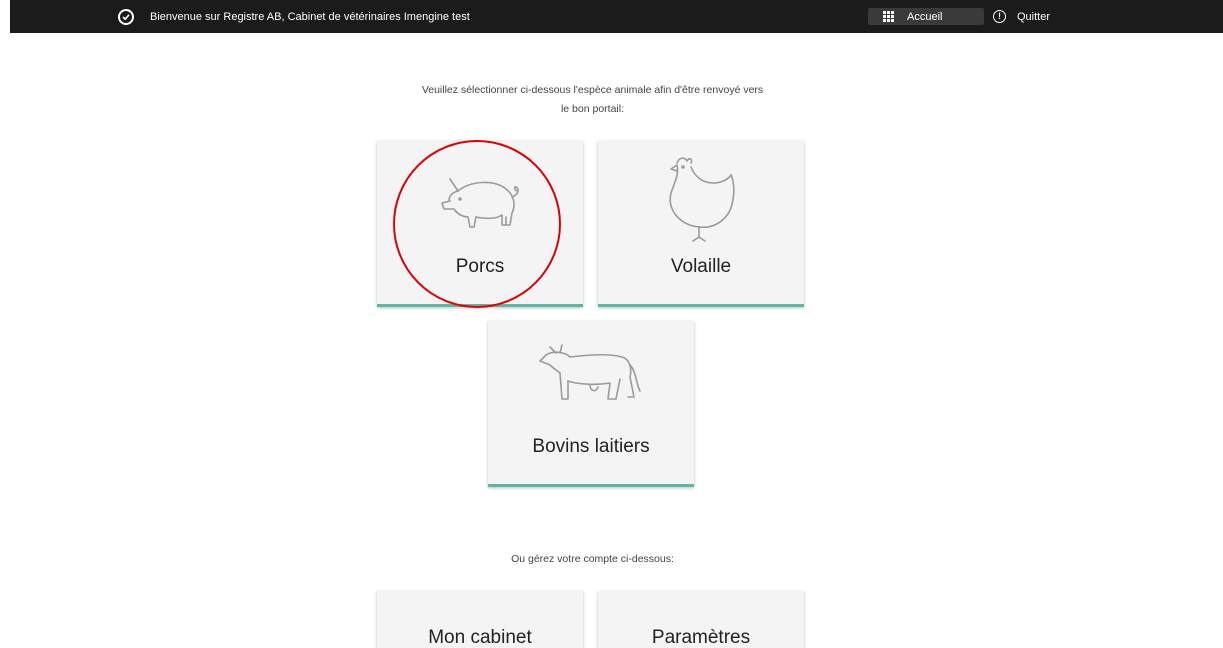  Describe the element at coordinates (591, 378) in the screenshot. I see `cow-icon` at that location.